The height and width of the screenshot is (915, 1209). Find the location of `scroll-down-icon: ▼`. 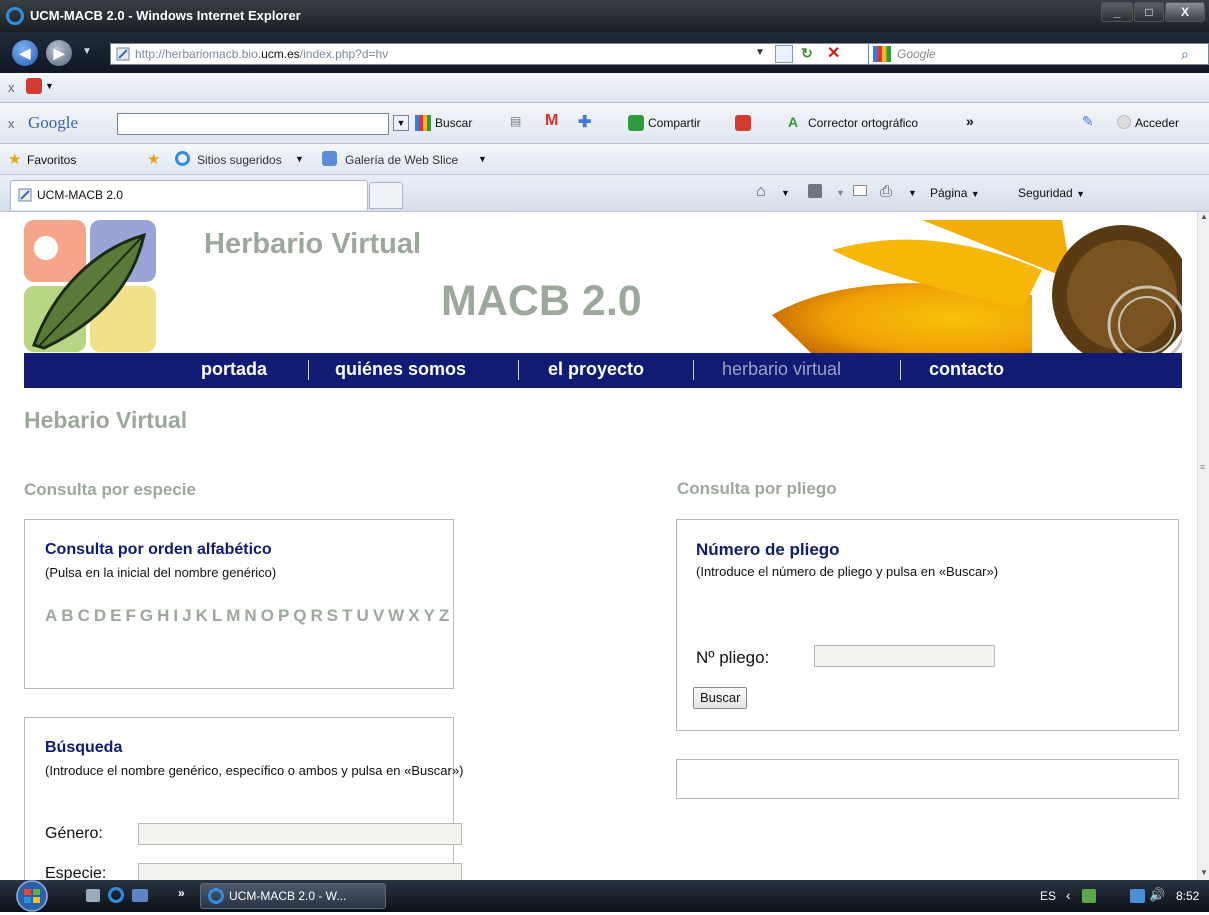

scroll-down-icon: ▼ is located at coordinates (1204, 872).